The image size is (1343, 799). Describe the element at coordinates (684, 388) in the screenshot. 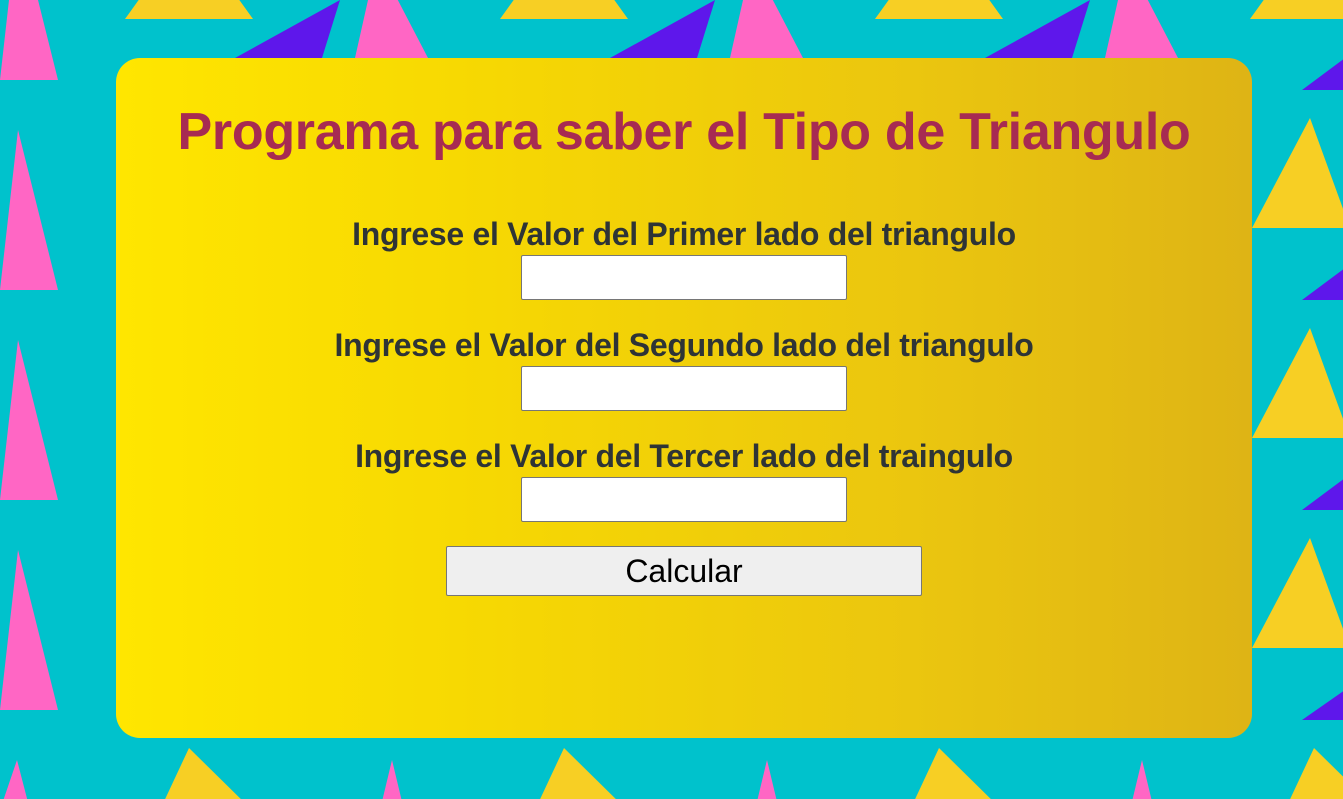

I see `side-two-input` at that location.